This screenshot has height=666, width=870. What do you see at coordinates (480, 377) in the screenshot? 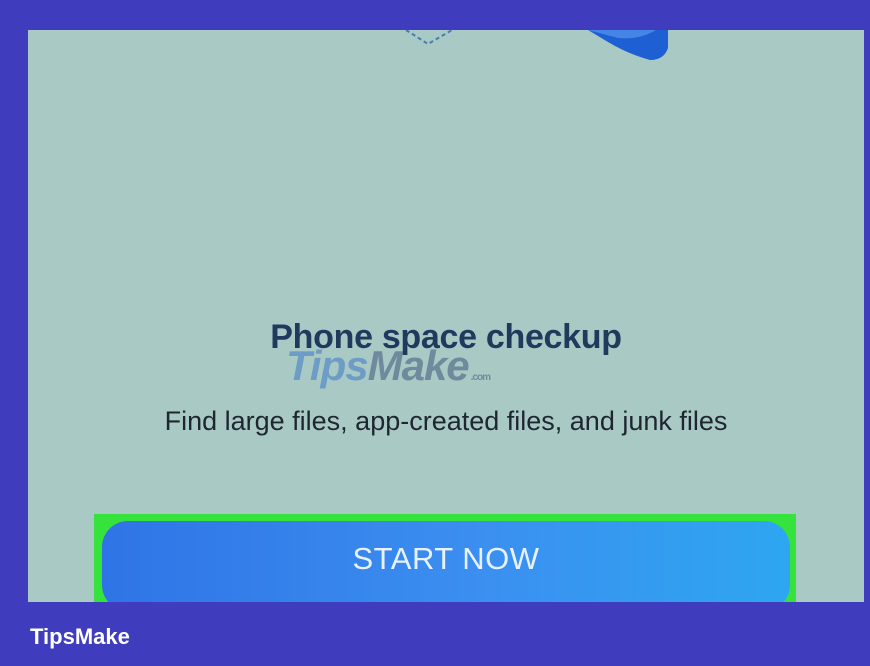
I see `watermark-suffix: .com` at bounding box center [480, 377].